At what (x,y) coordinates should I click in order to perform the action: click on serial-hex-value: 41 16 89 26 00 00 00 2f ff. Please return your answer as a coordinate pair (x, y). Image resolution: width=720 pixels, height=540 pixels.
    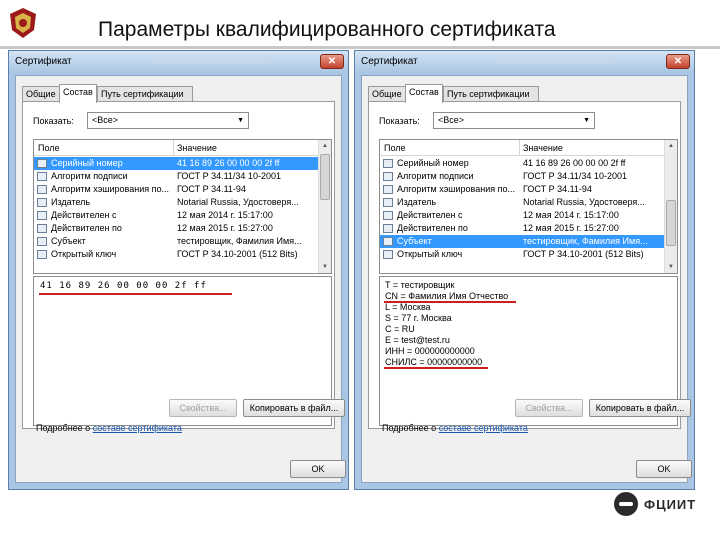
    Looking at the image, I should click on (123, 286).